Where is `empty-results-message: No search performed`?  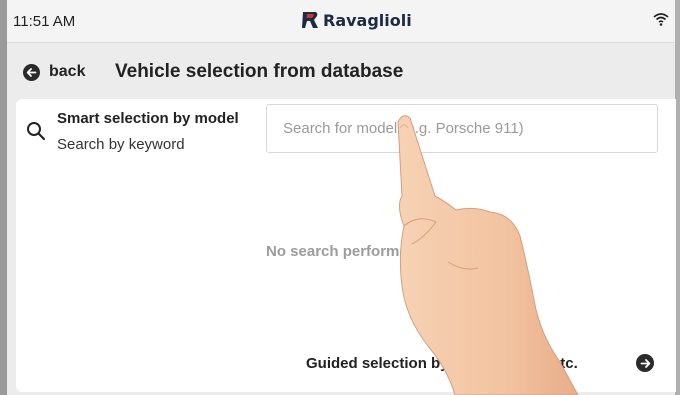 empty-results-message: No search performed is located at coordinates (341, 251).